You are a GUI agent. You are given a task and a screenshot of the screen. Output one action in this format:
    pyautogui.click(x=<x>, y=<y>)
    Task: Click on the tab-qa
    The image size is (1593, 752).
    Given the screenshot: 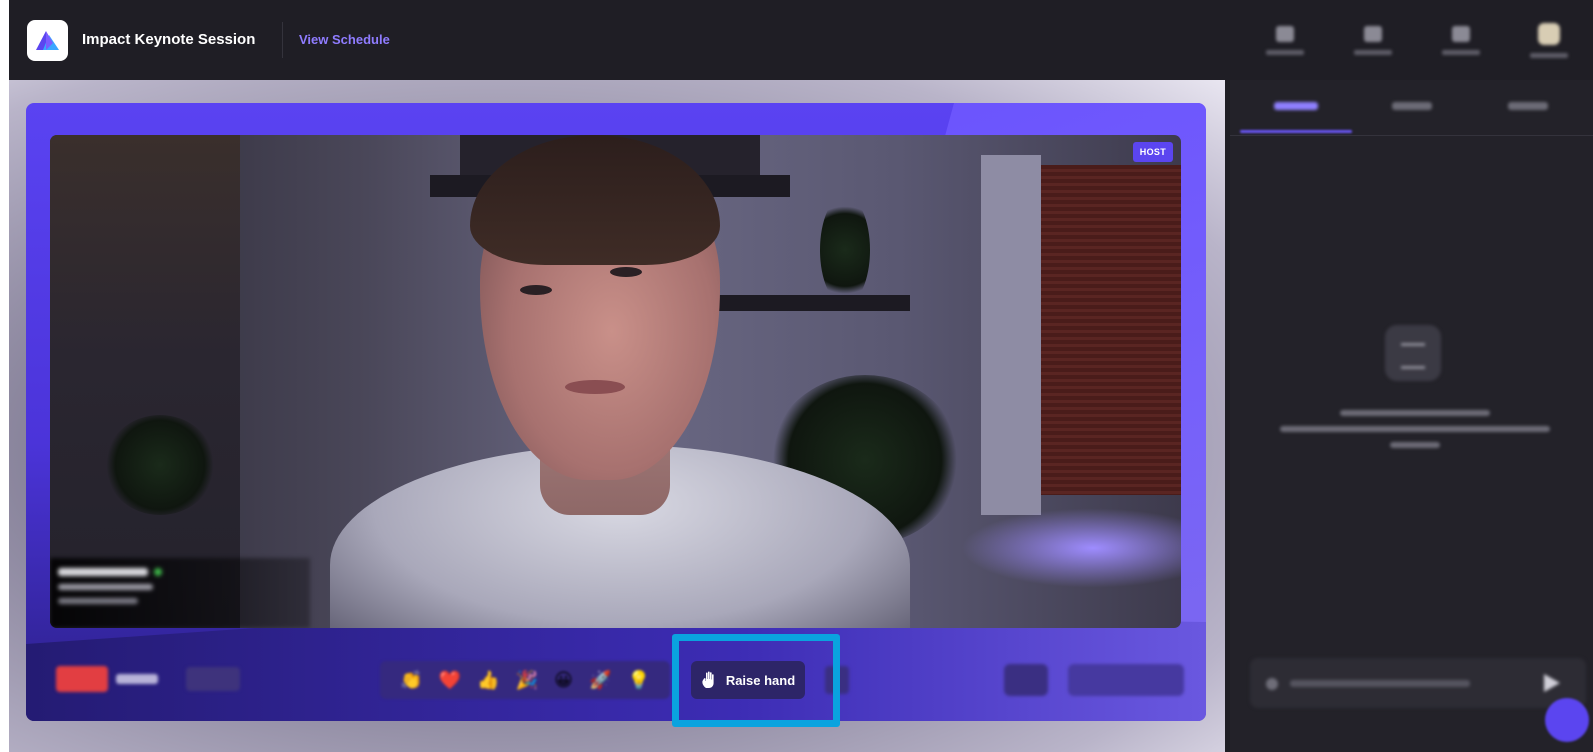 What is the action you would take?
    pyautogui.click(x=1412, y=106)
    